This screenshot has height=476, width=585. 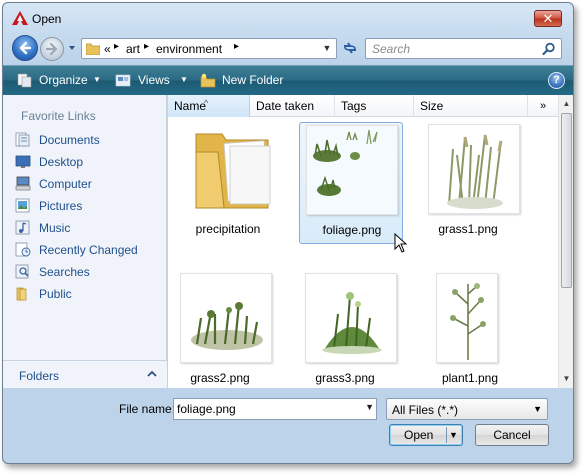 I want to click on search-box: Search, so click(x=463, y=48).